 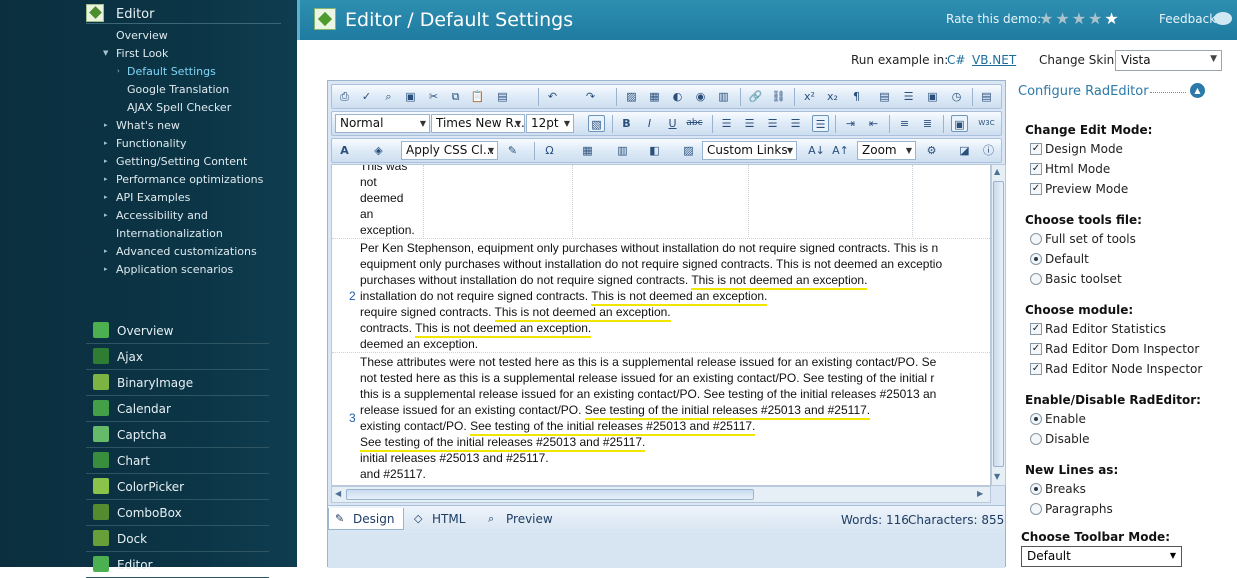 I want to click on font-size-dropdown: 12pt ▼, so click(x=550, y=123).